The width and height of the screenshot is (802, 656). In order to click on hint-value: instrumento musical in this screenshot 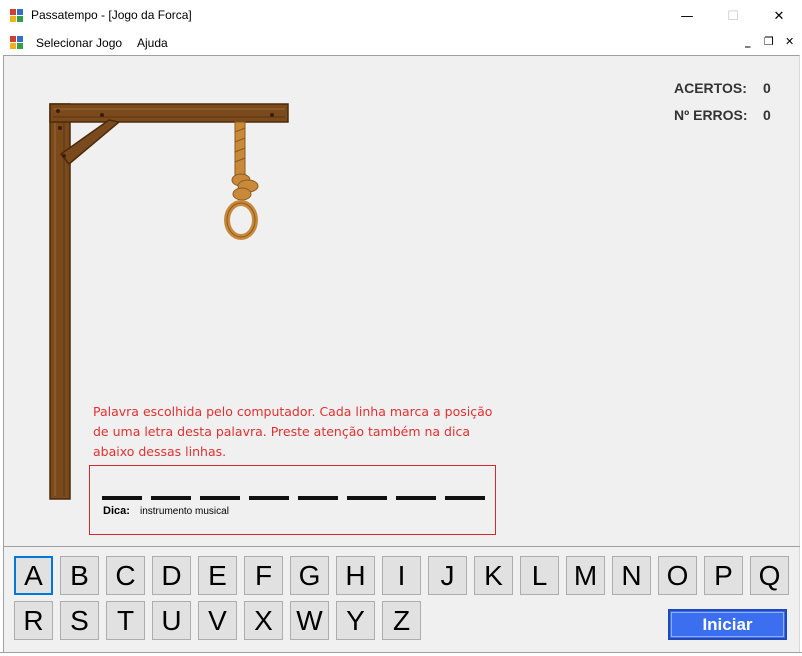, I will do `click(184, 511)`.